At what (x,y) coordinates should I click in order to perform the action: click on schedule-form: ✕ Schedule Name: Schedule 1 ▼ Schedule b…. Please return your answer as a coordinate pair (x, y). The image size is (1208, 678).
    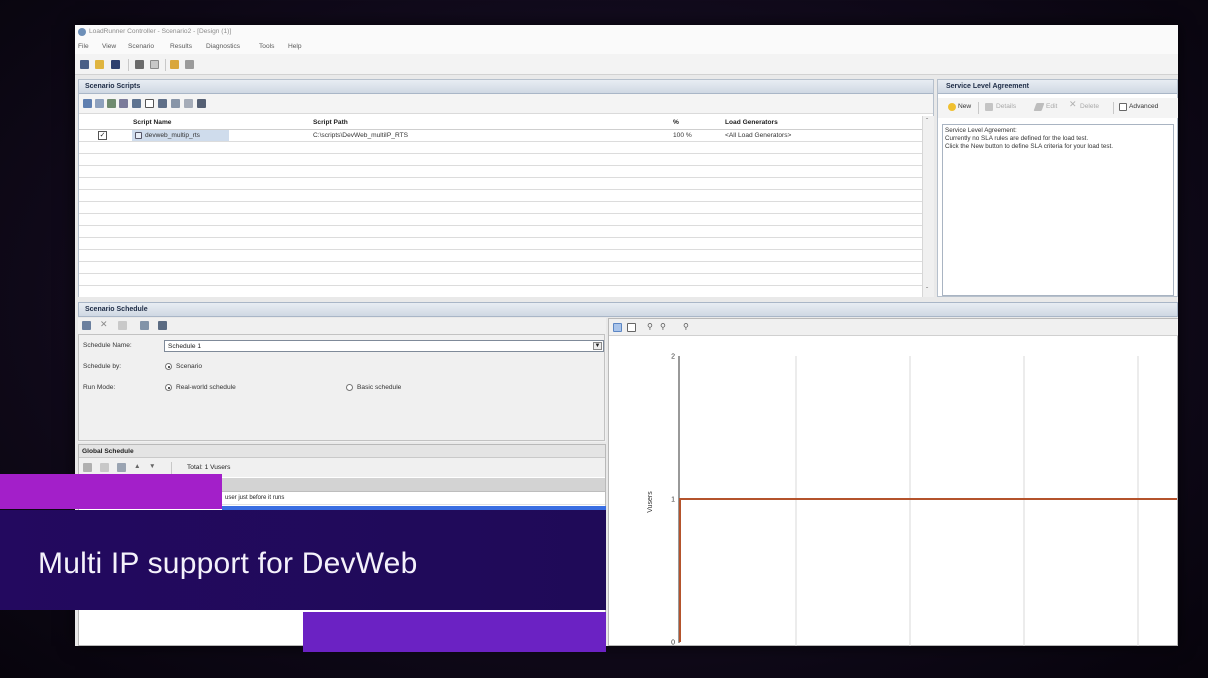
    Looking at the image, I should click on (342, 380).